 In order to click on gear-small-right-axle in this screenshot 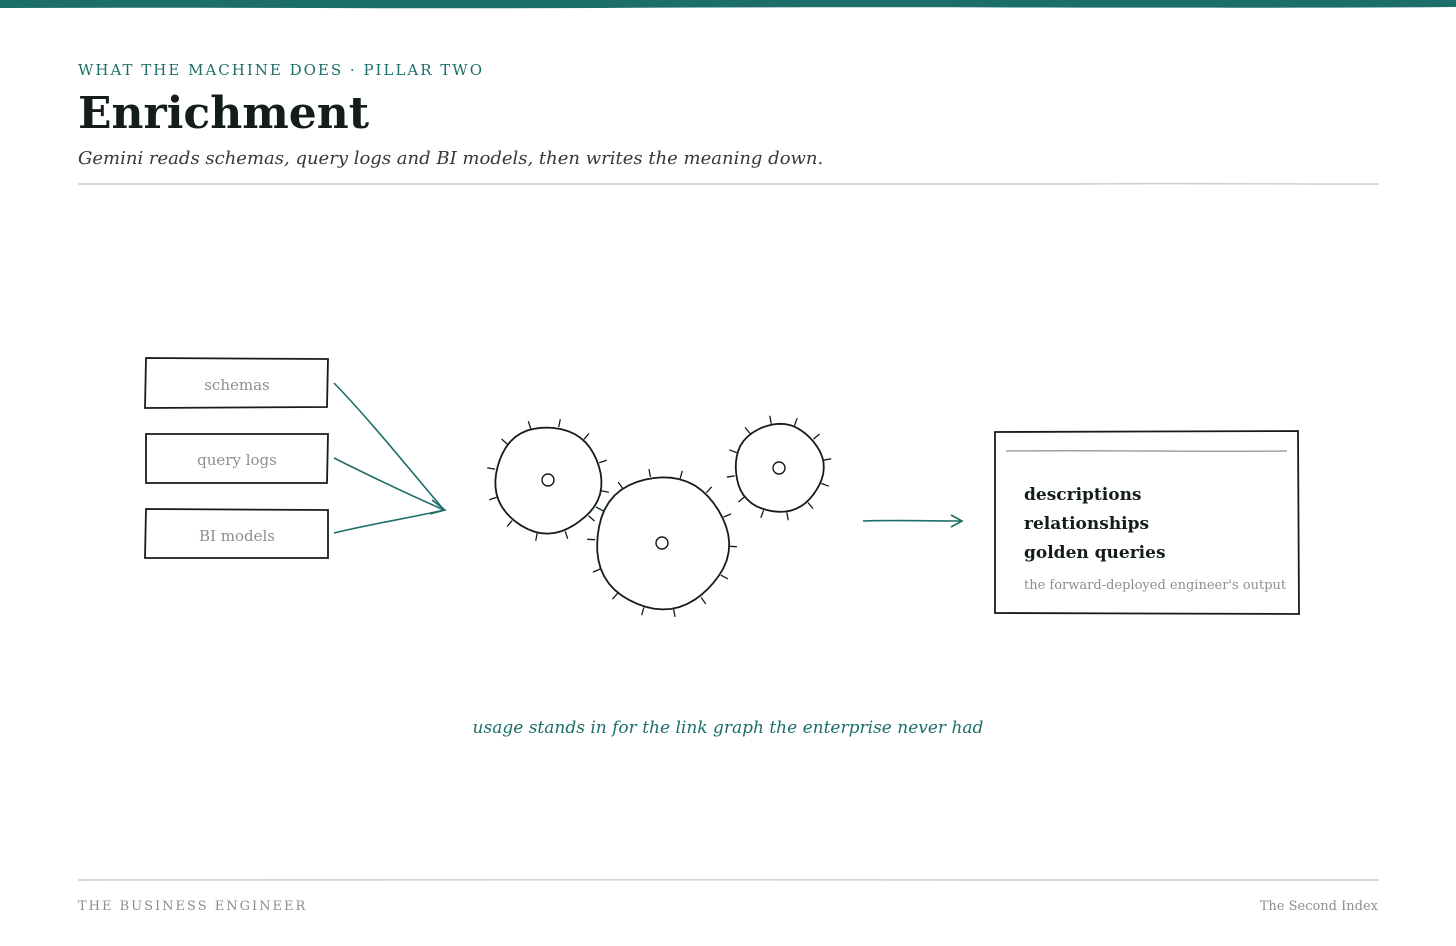, I will do `click(779, 468)`.